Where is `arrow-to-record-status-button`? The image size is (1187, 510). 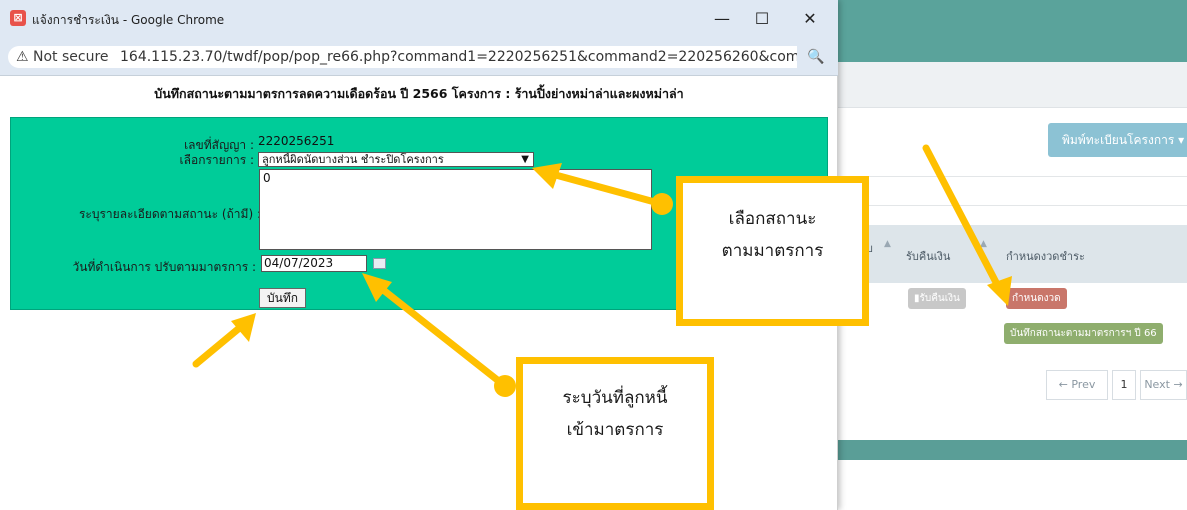
arrow-to-record-status-button is located at coordinates (963, 219).